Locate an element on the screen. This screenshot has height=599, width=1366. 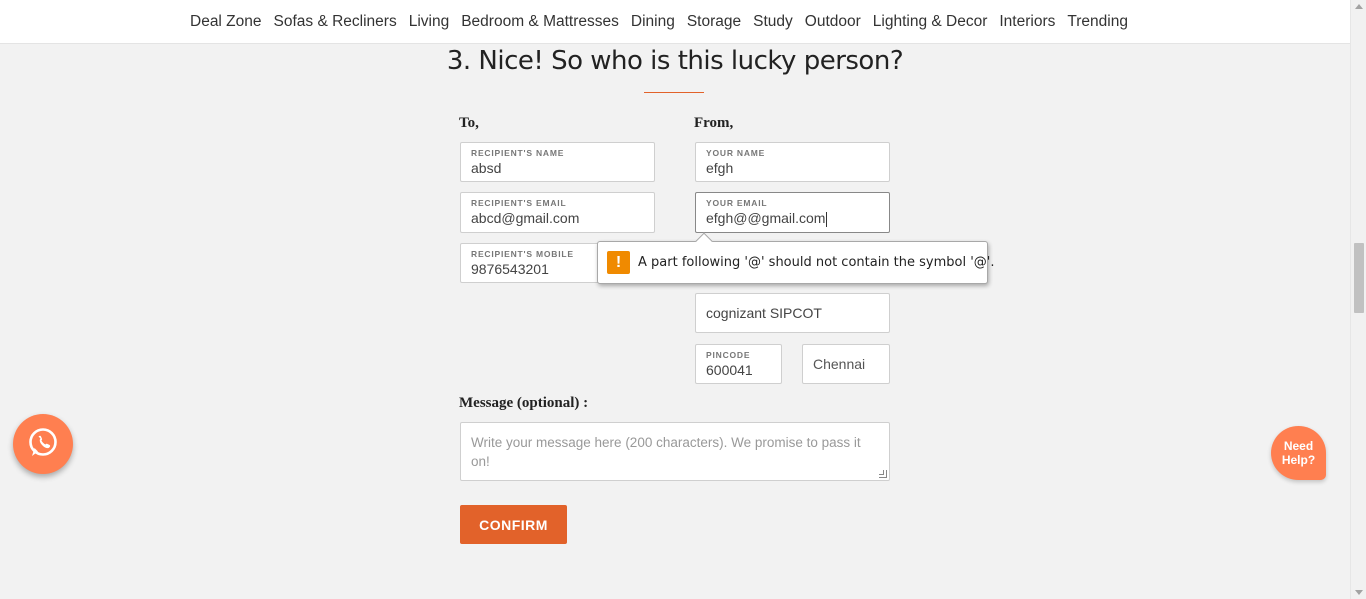
nav-item-living: Living is located at coordinates (429, 22).